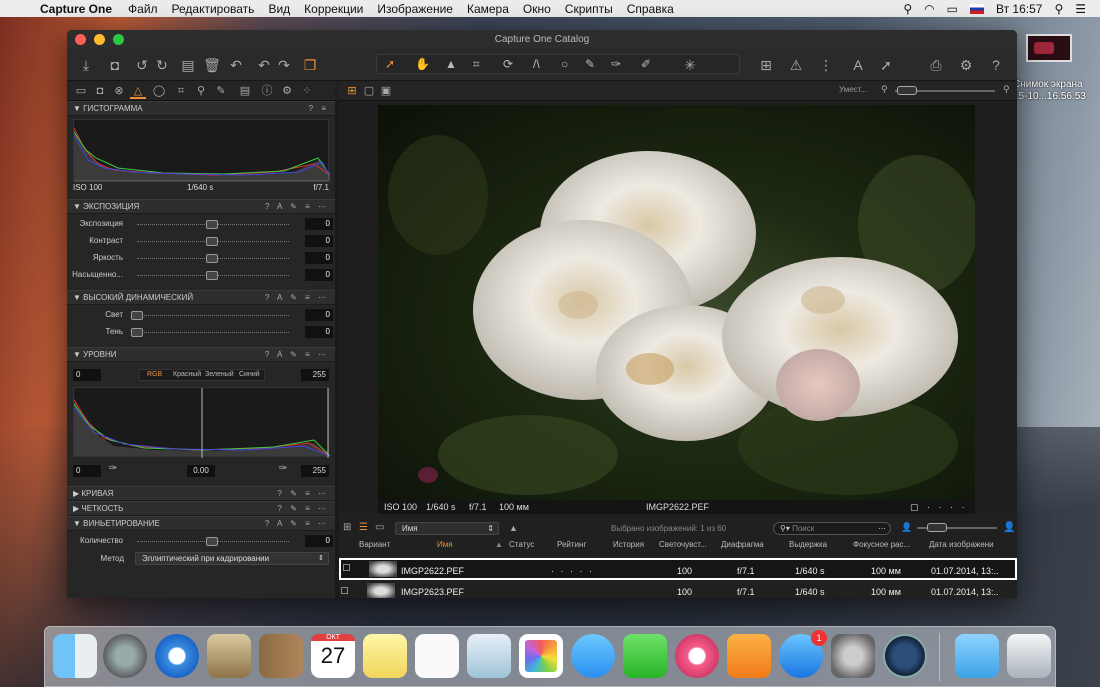  Describe the element at coordinates (245, 91) in the screenshot. I see `tab-metadata-icon: ▤` at that location.